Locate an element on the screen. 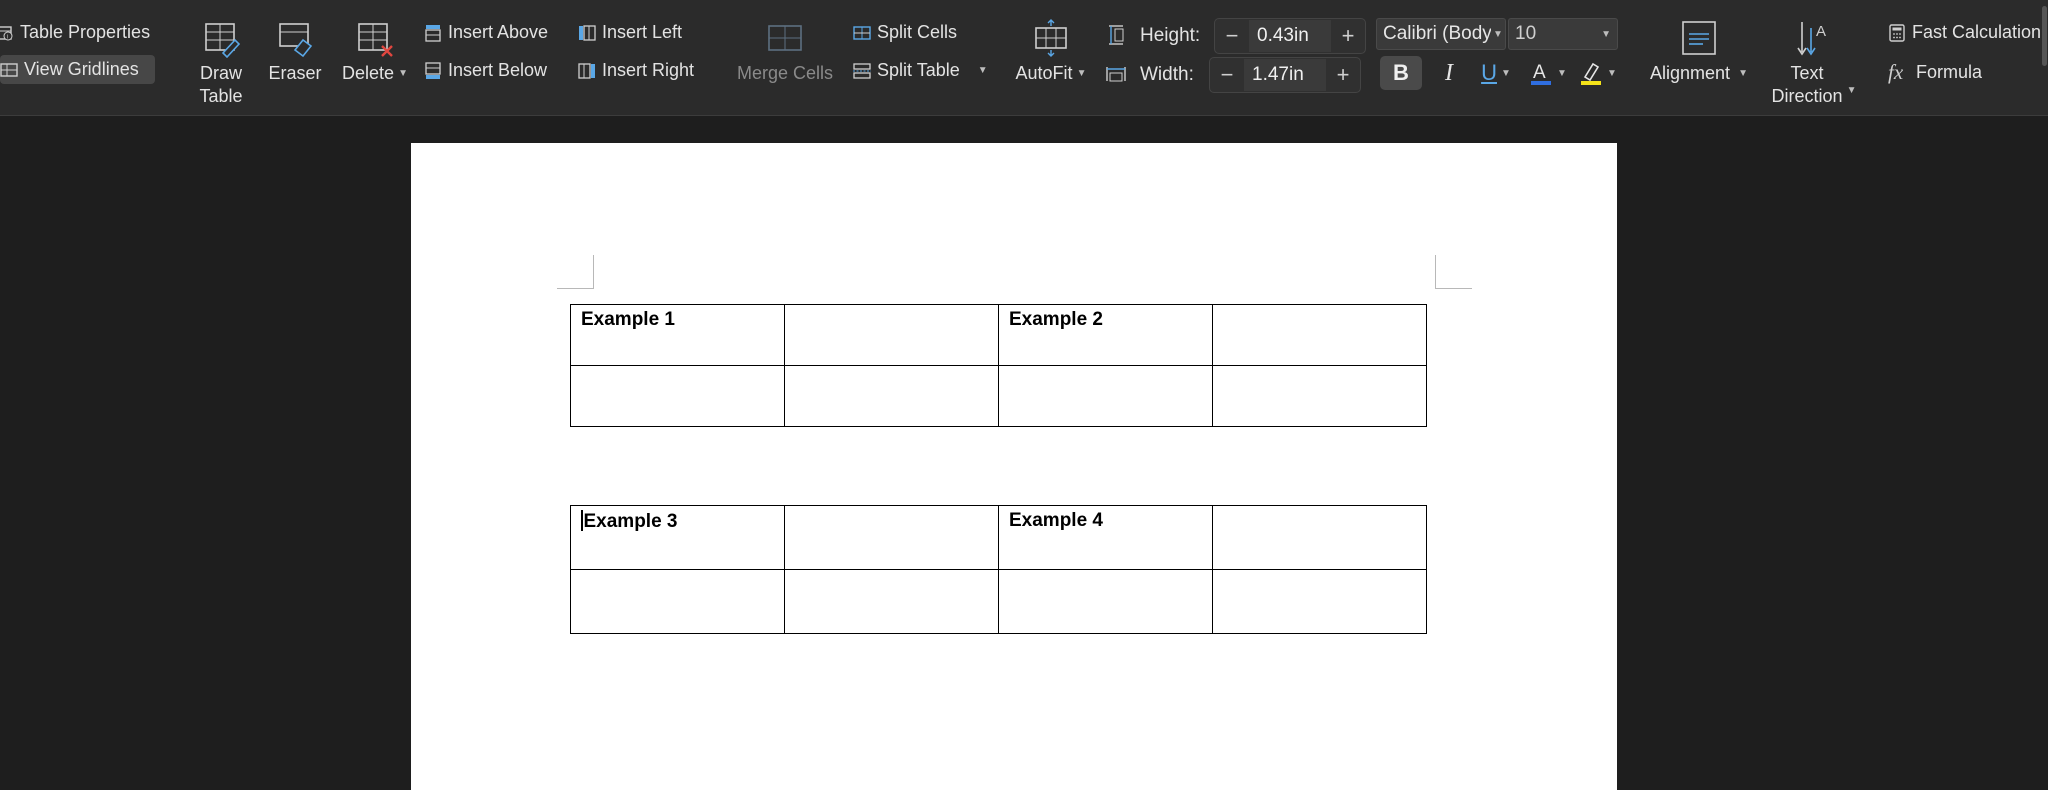  autofit-label: AutoFit is located at coordinates (1044, 73).